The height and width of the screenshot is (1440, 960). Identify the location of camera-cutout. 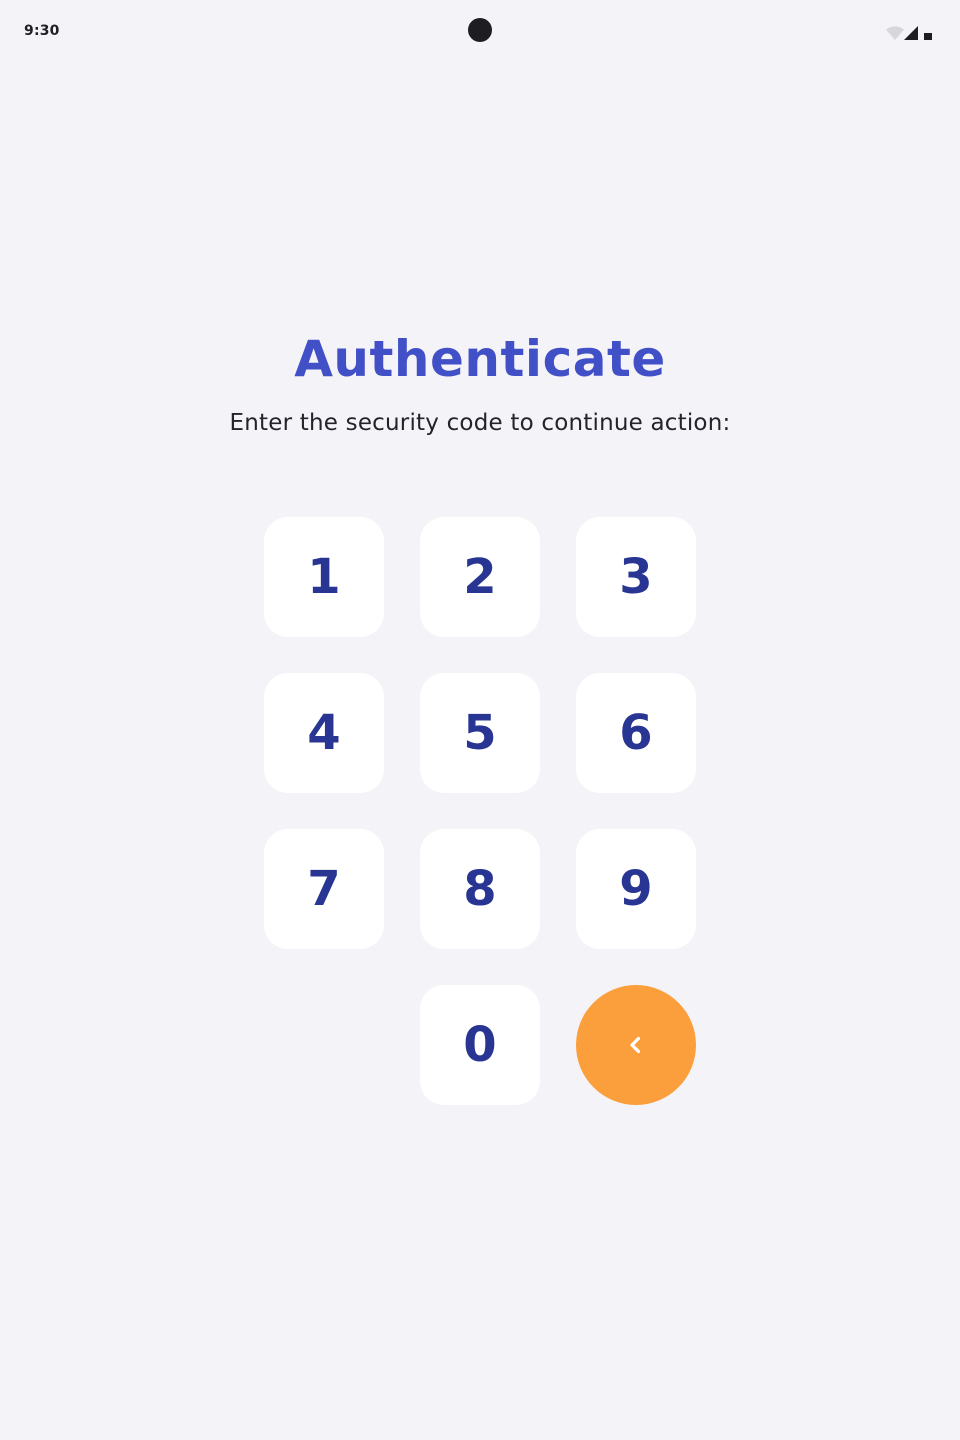
(480, 30).